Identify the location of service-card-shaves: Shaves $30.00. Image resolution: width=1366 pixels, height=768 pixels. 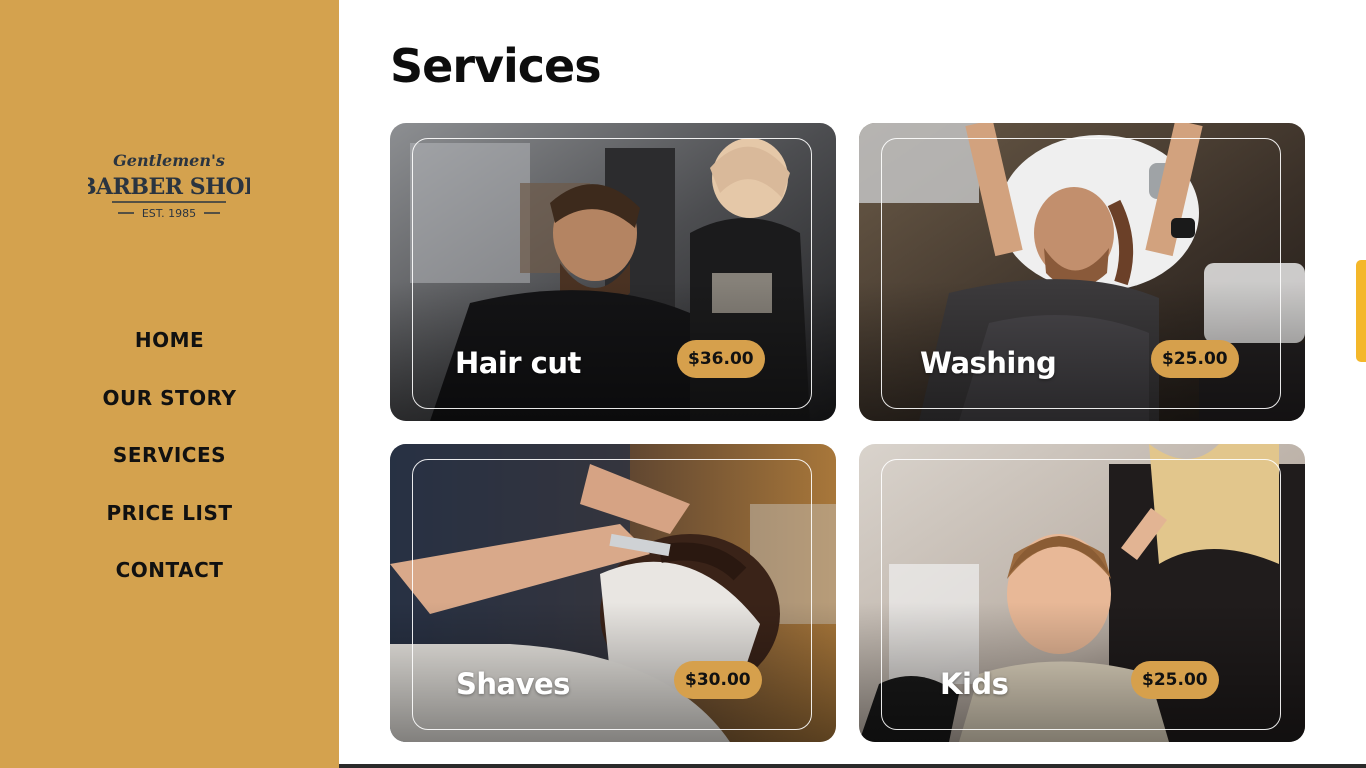
(613, 593).